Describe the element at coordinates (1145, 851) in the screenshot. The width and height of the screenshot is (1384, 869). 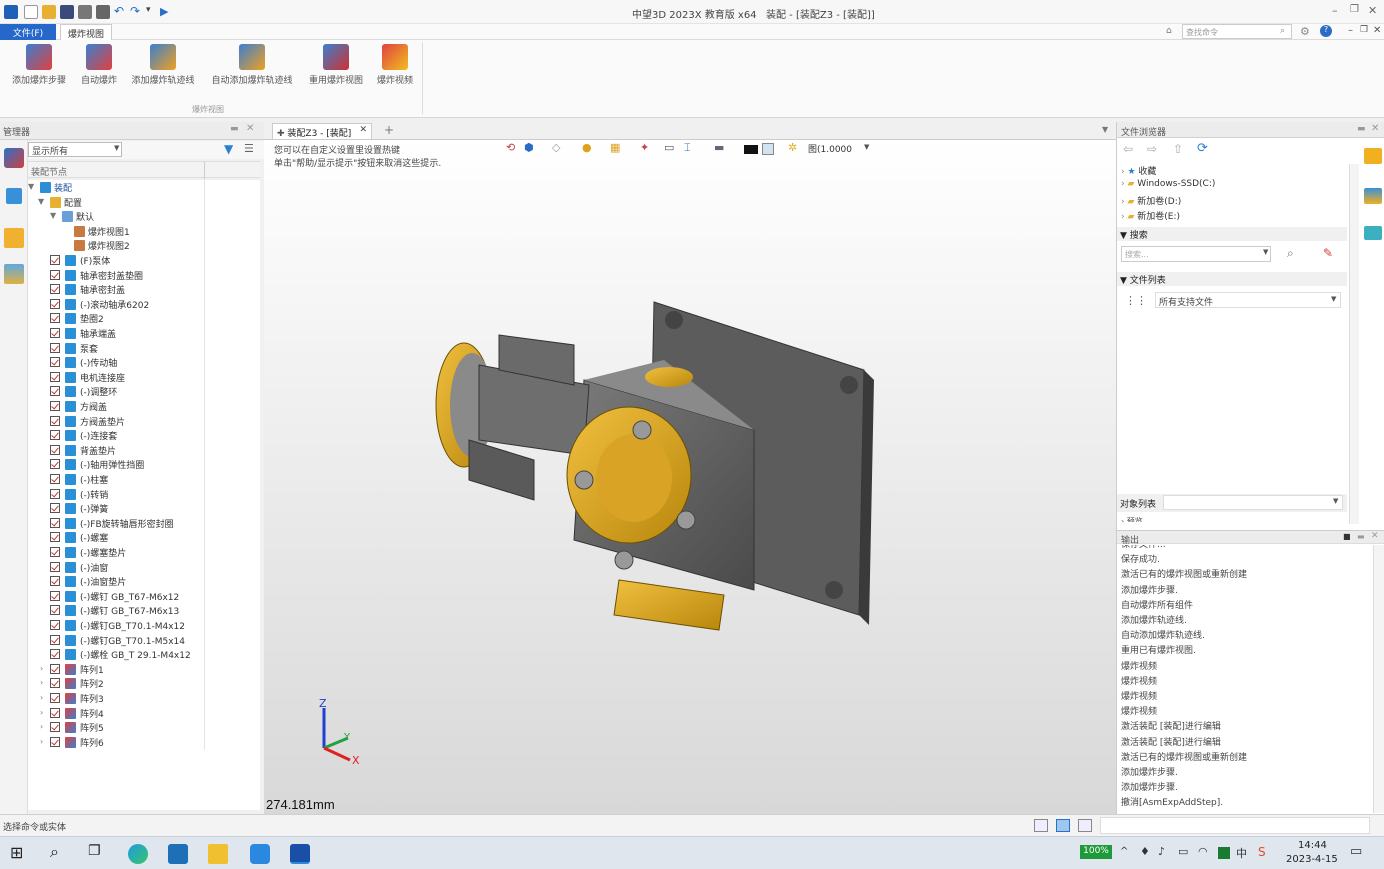
I see `microphone-icon: ♦` at that location.